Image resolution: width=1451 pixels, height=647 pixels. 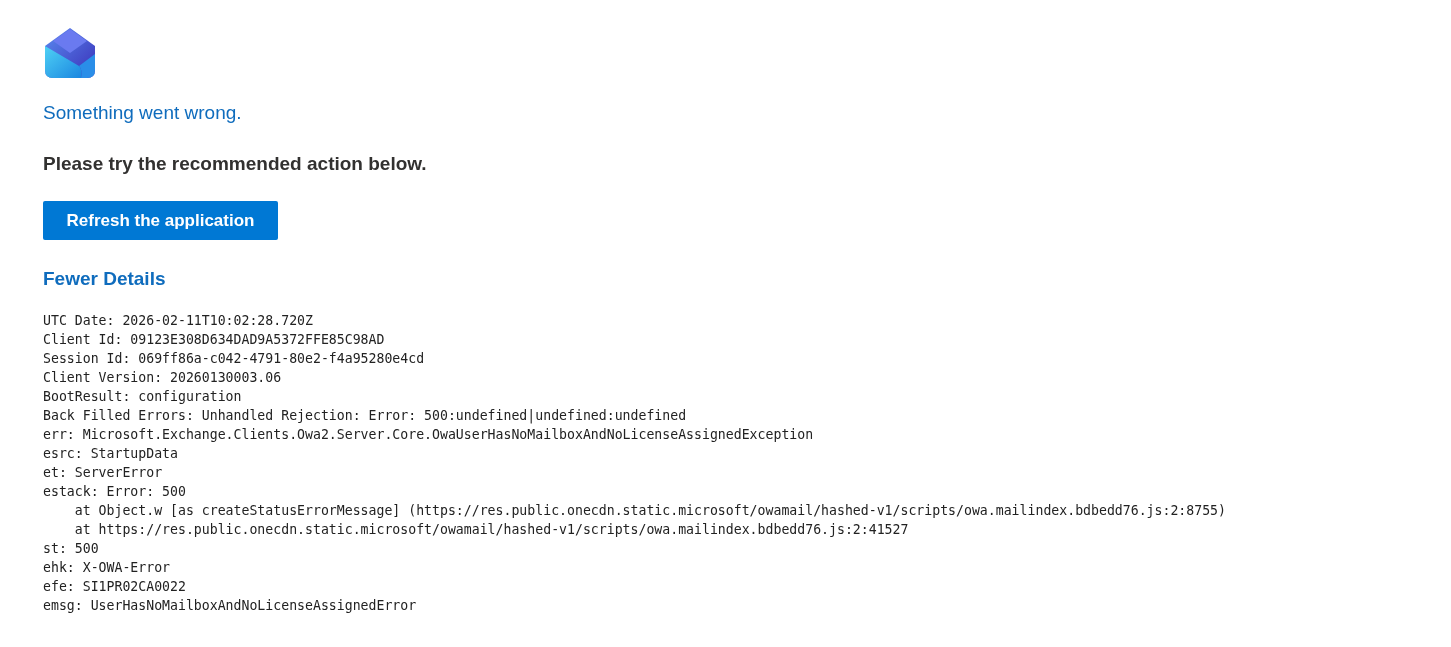 What do you see at coordinates (104, 279) in the screenshot?
I see `details-toggle-link: Fewer Details` at bounding box center [104, 279].